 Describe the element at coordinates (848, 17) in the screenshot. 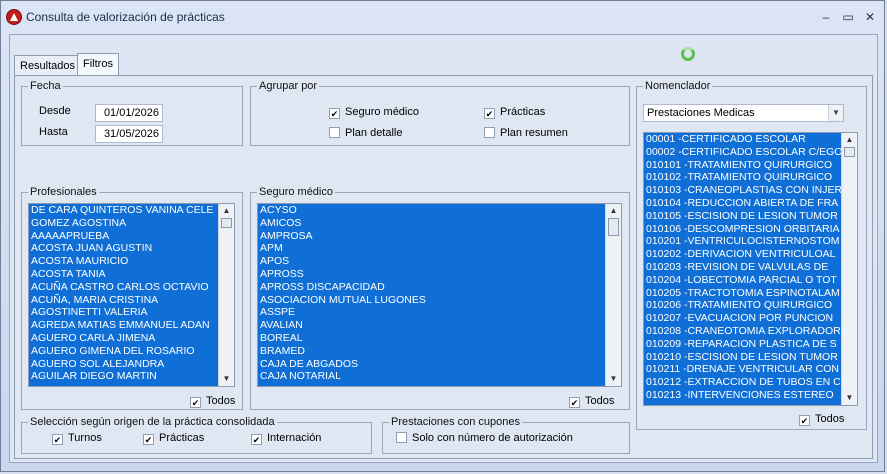

I see `maximize-button: ▭` at that location.